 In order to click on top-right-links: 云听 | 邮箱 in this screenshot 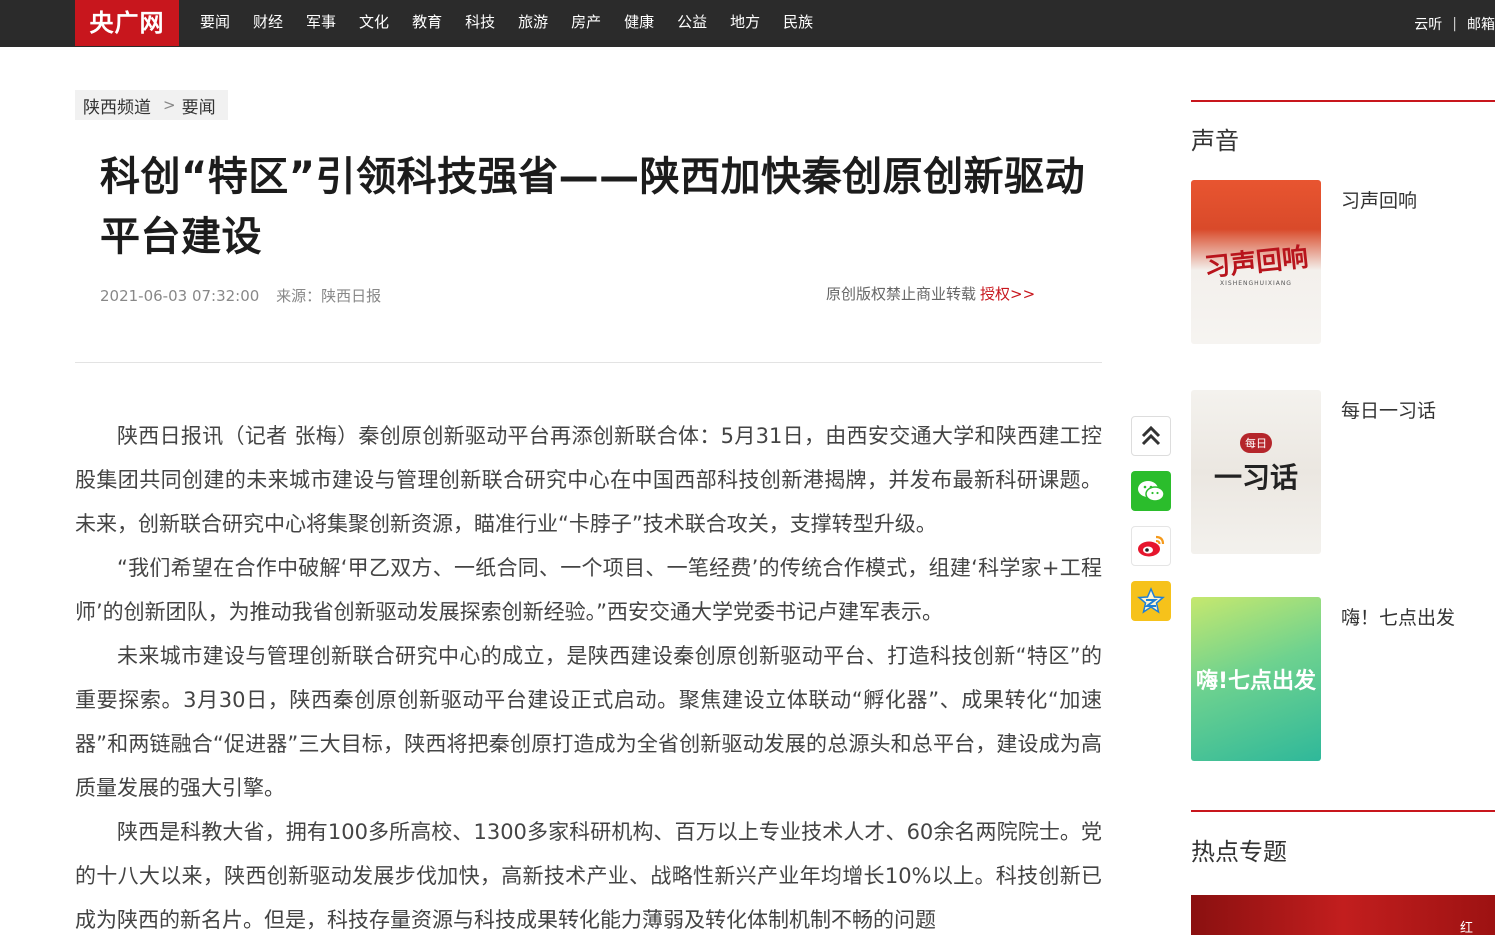, I will do `click(1454, 23)`.